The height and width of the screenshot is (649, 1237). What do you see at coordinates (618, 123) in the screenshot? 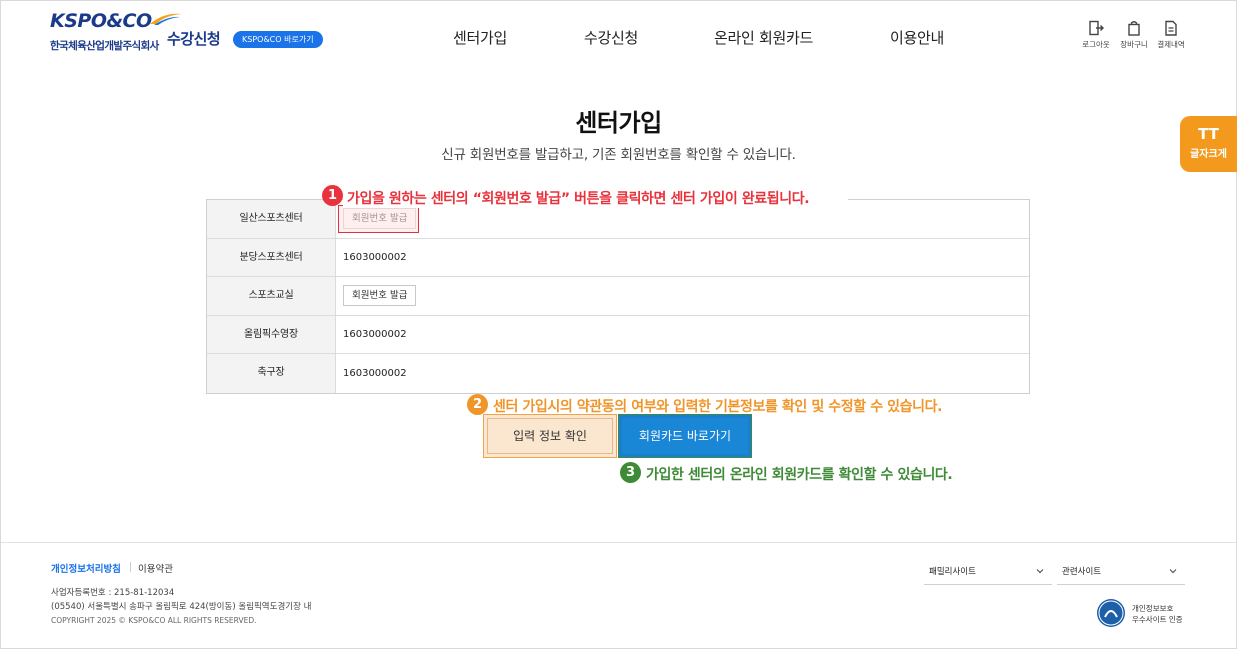
I see `page-title: 센터가입` at bounding box center [618, 123].